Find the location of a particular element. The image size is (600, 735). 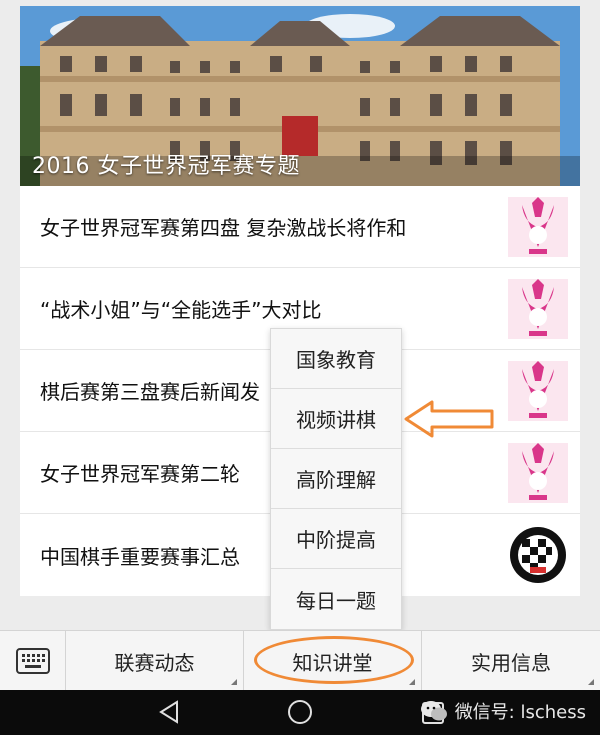

menu-tab-info: 实用信息 is located at coordinates (511, 661).